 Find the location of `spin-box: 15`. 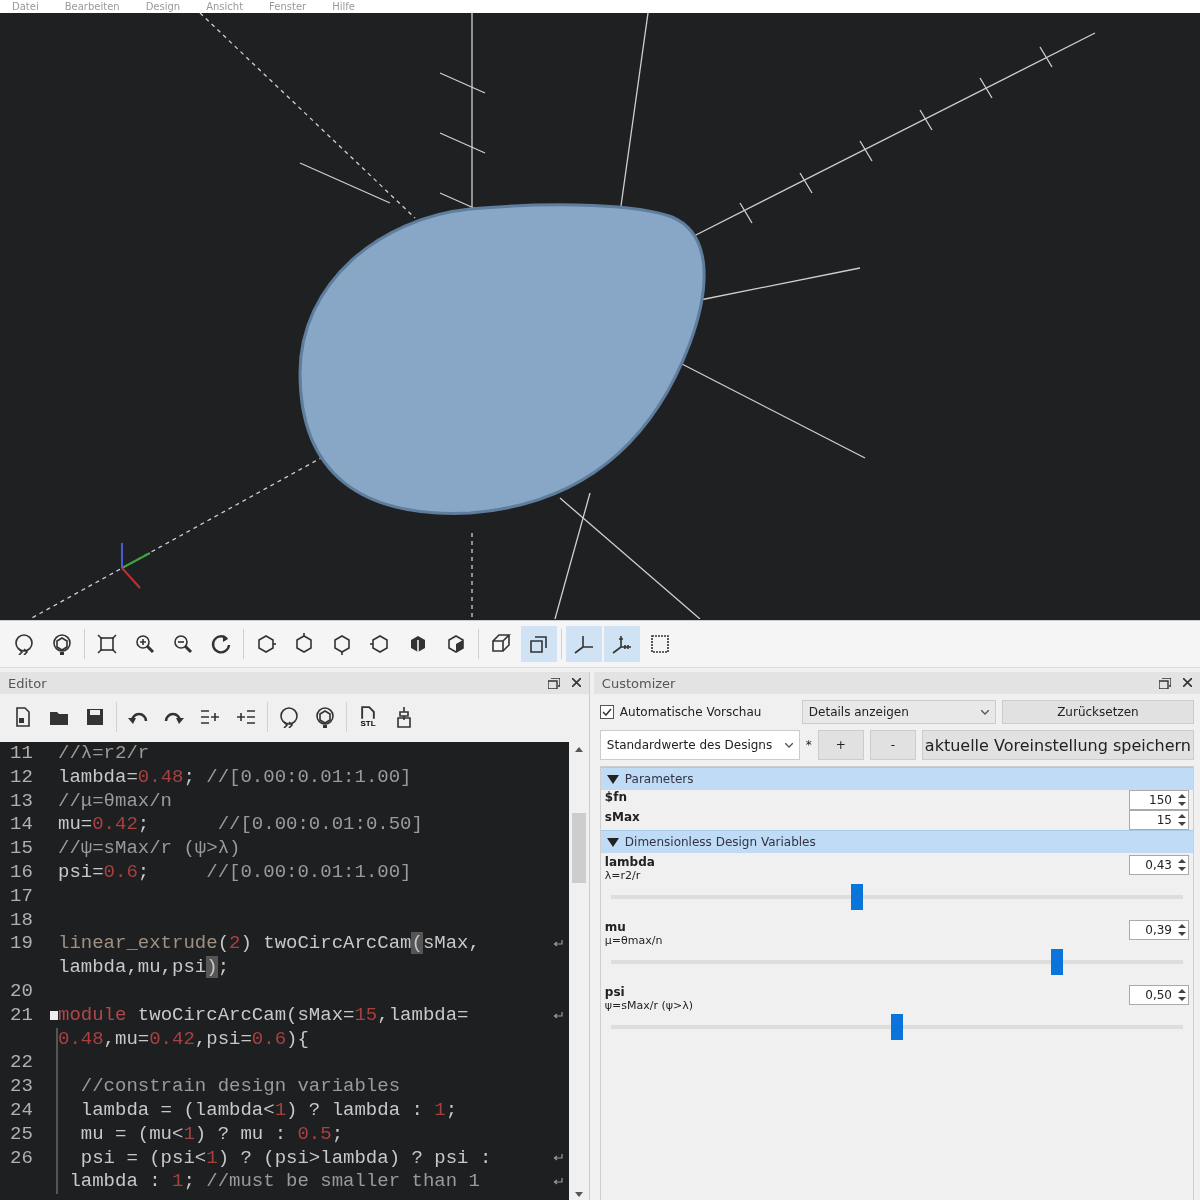

spin-box: 15 is located at coordinates (1159, 820).